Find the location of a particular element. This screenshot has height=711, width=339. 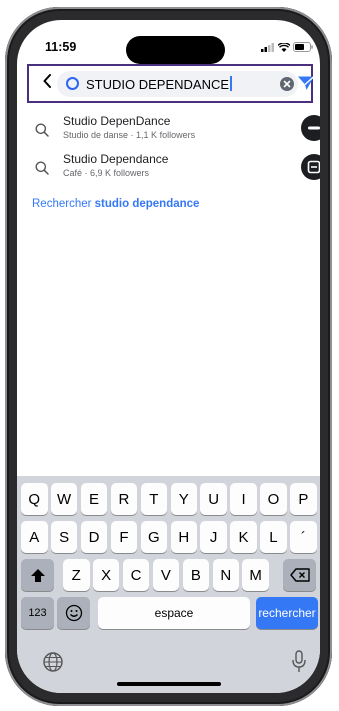

search-for-prefix: Rechercher is located at coordinates (63, 204).